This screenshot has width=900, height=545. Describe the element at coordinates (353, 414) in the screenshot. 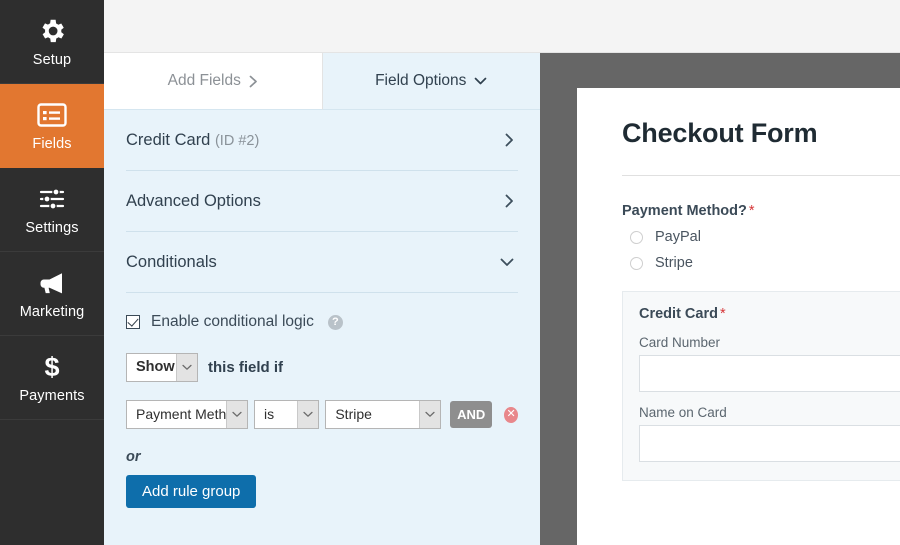

I see `rule-value-select-value: Stripe` at that location.